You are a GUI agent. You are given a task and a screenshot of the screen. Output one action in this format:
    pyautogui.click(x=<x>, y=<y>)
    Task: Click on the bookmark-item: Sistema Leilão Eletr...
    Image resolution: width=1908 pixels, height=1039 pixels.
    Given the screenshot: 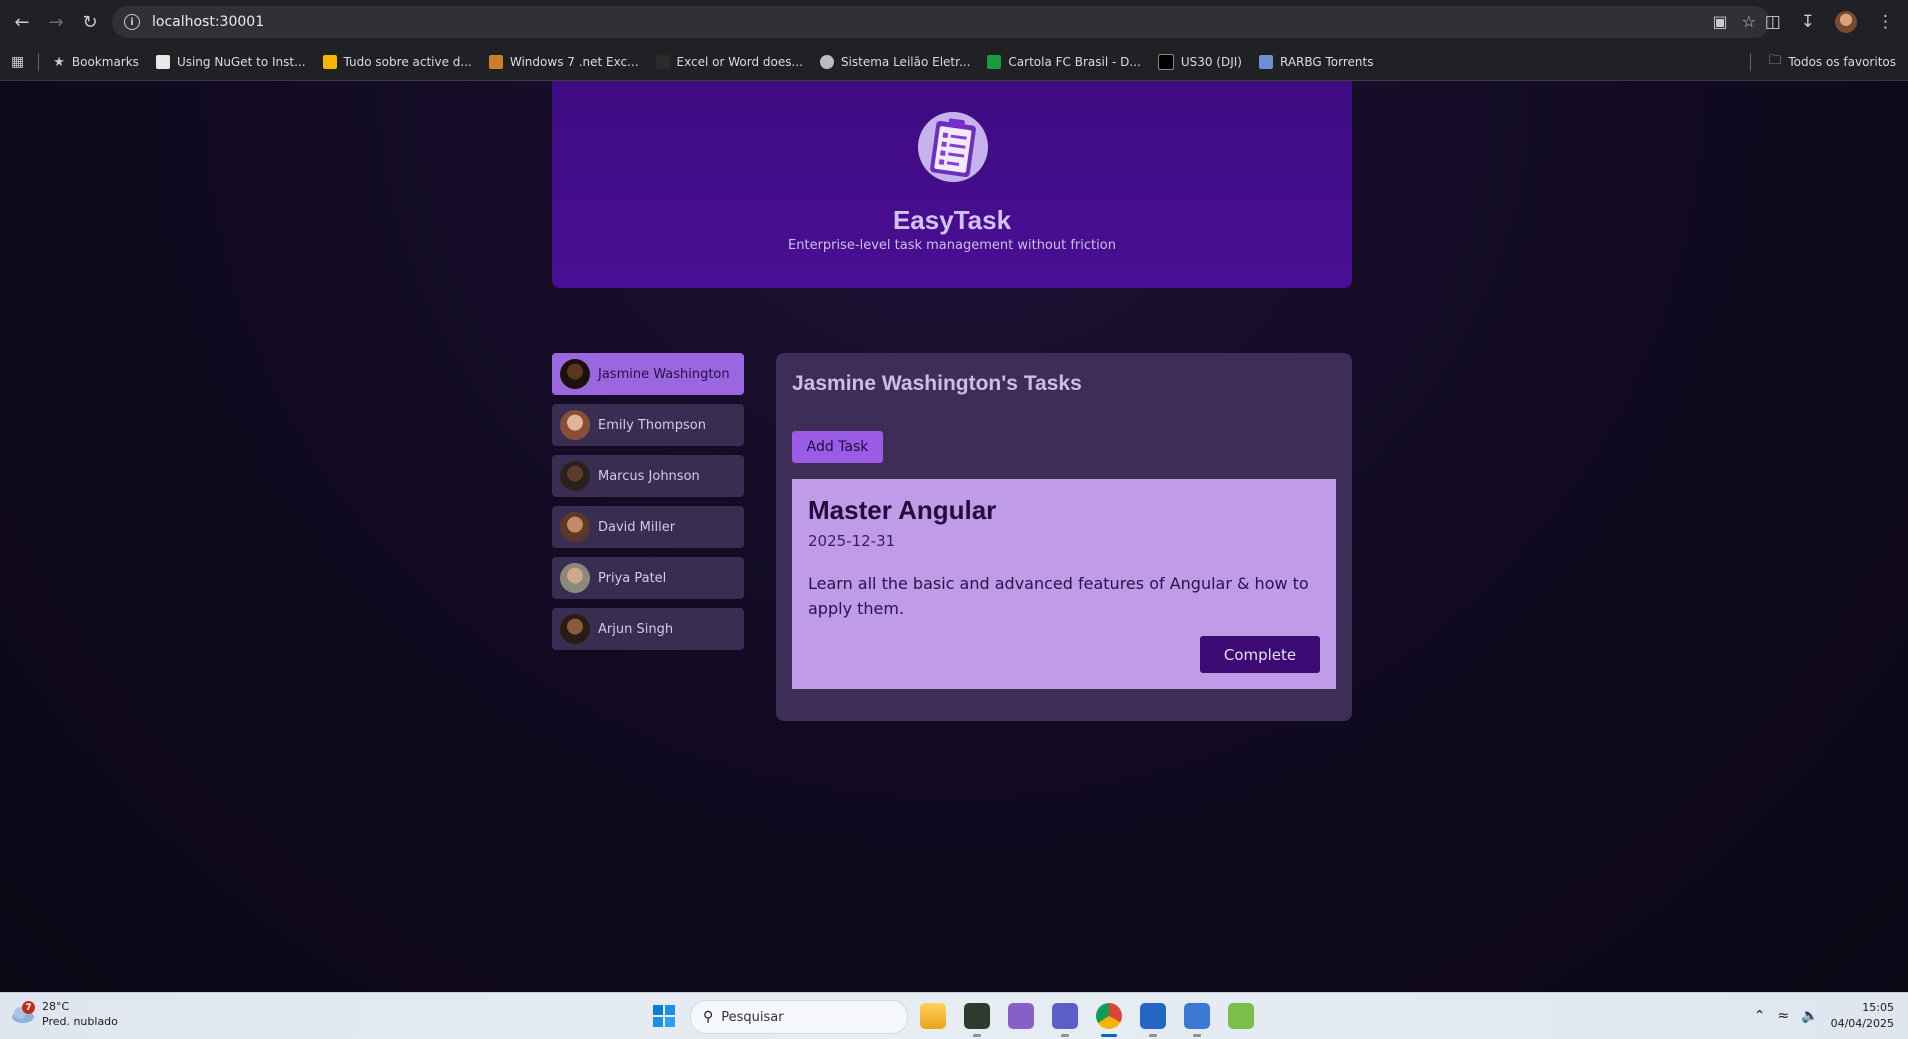 What is the action you would take?
    pyautogui.click(x=894, y=62)
    